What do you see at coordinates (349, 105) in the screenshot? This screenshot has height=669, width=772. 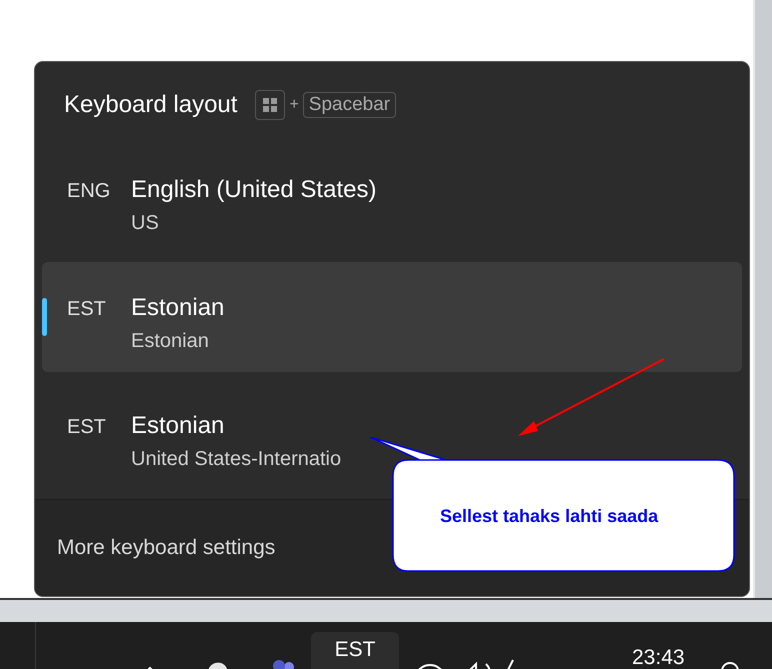 I see `key-label: Spacebar` at bounding box center [349, 105].